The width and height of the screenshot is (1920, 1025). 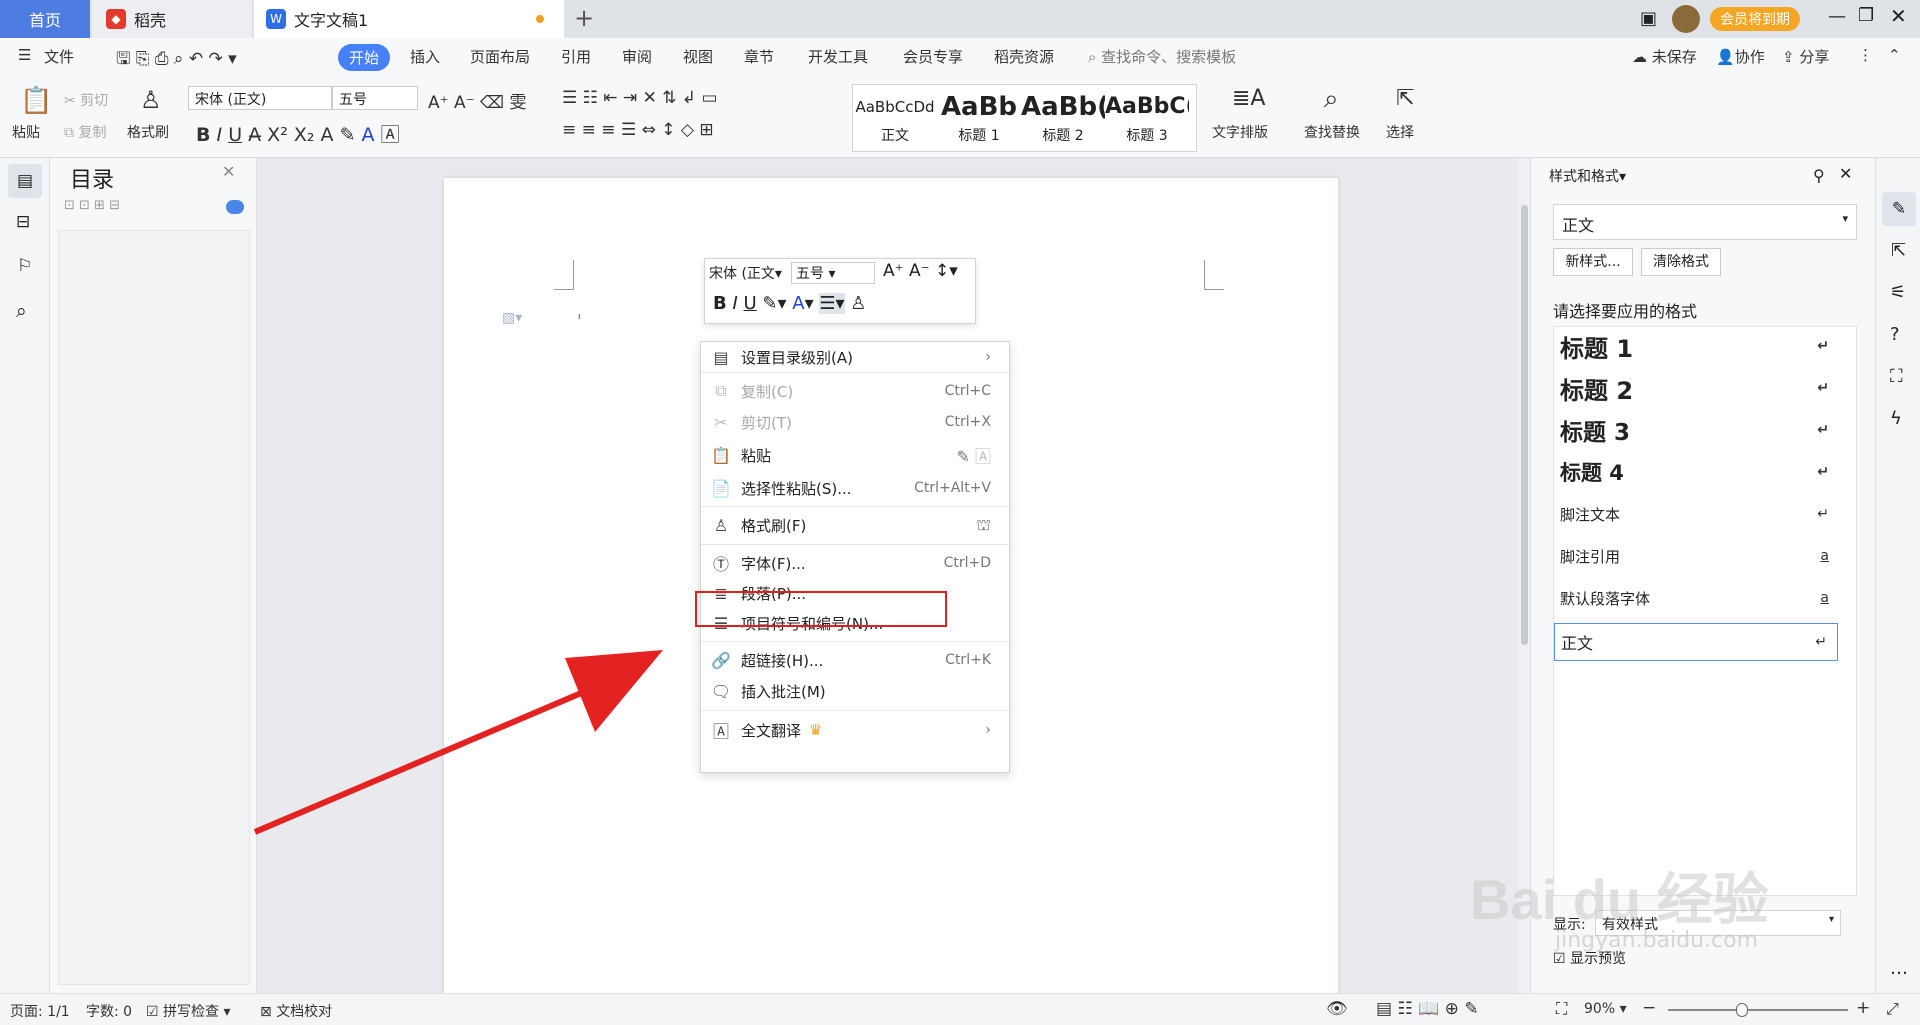 I want to click on font-family-select: 宋体 (正文), so click(x=260, y=98).